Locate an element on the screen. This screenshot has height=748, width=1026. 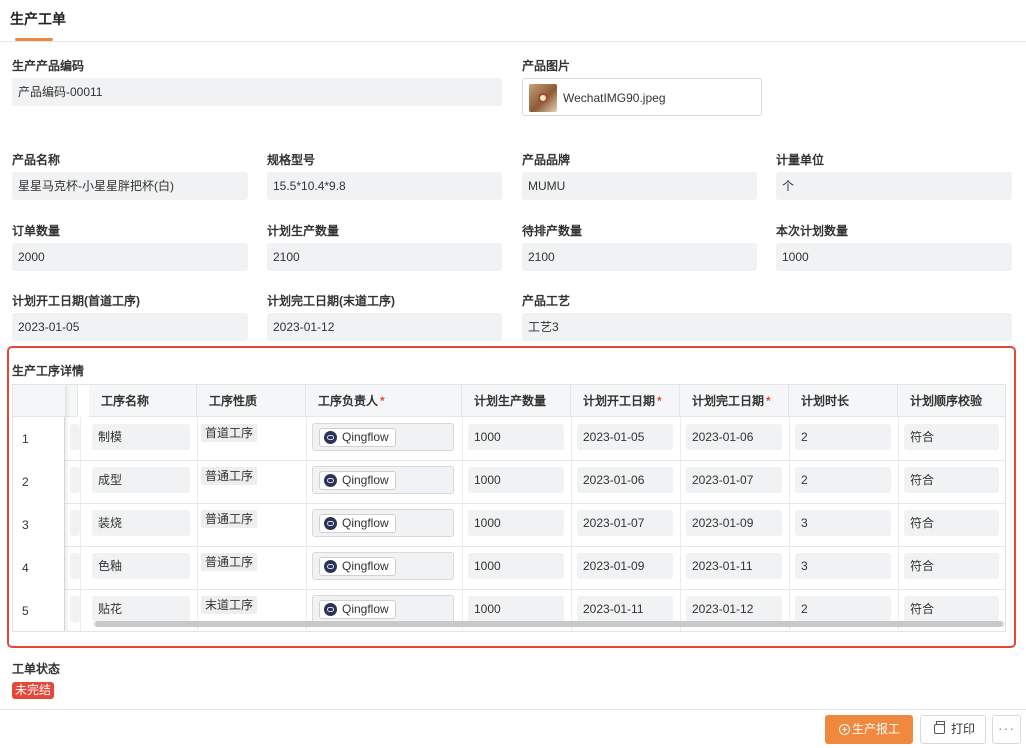
col-header-end: 计划完工日期 * is located at coordinates (734, 401).